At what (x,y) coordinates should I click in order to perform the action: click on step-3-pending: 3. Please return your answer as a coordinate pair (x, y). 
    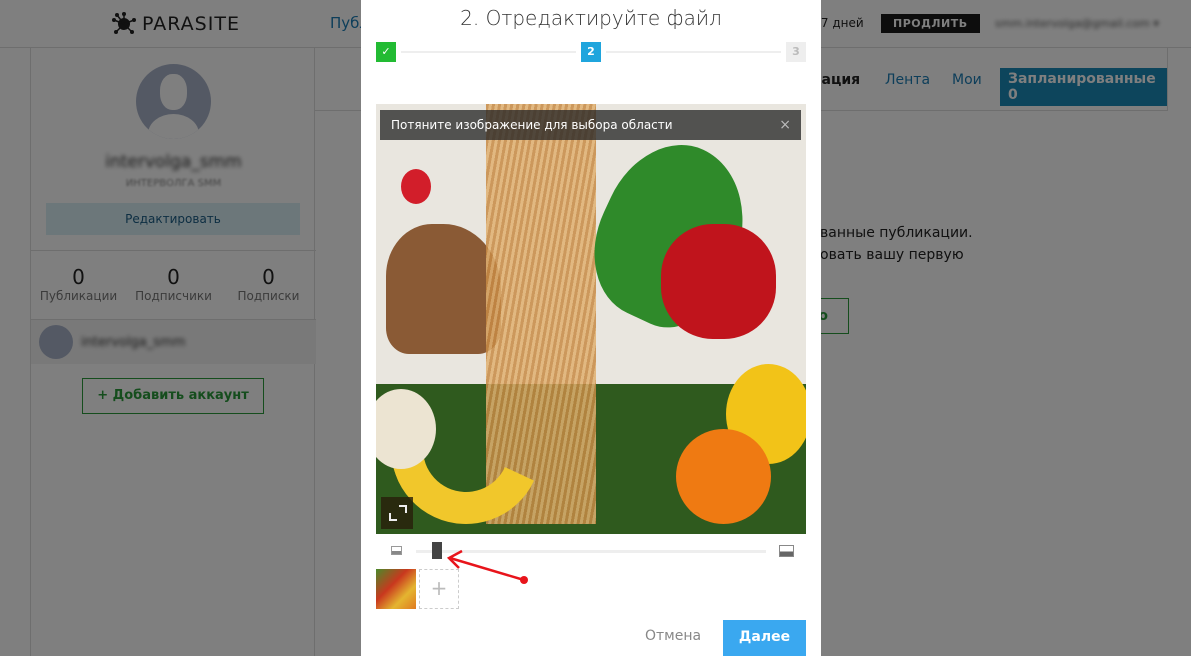
    Looking at the image, I should click on (796, 52).